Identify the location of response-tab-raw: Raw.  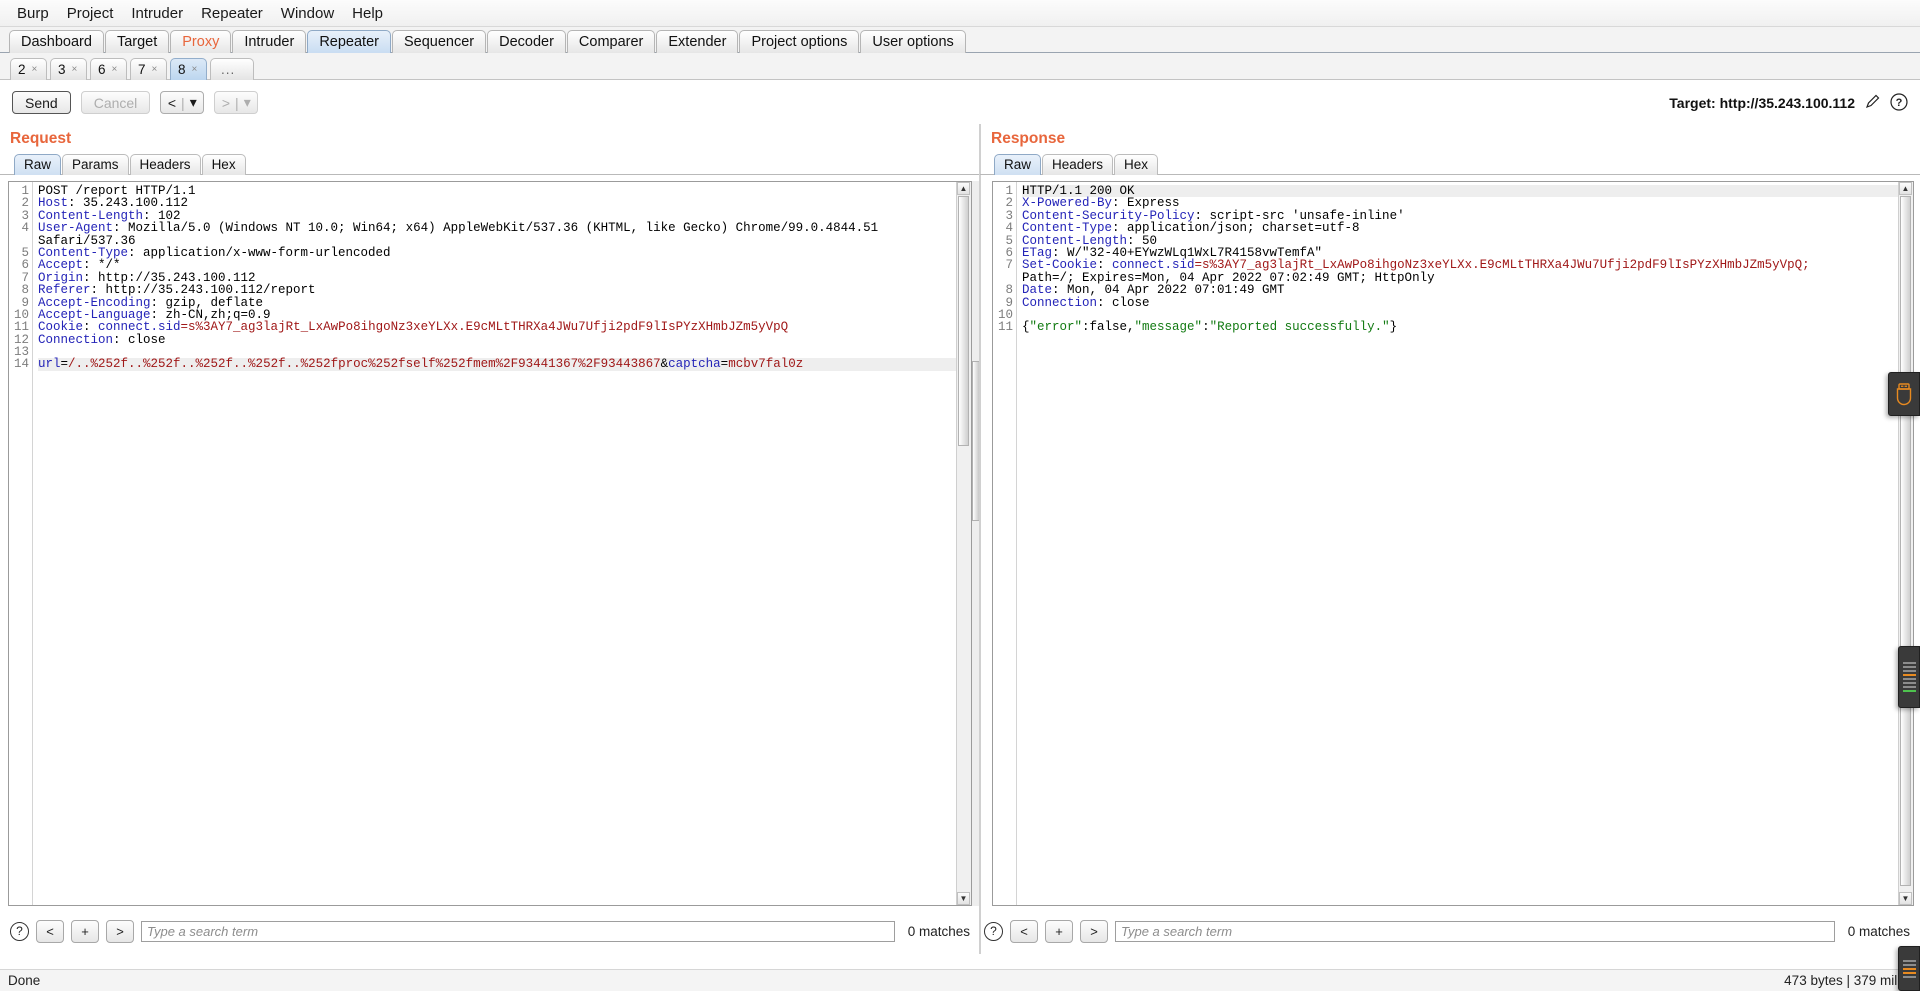
(1018, 164).